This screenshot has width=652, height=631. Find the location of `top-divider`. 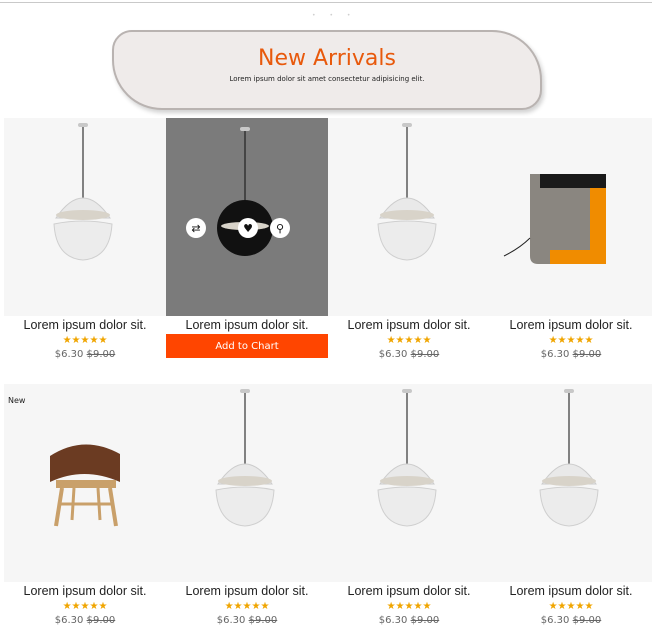

top-divider is located at coordinates (326, 2).